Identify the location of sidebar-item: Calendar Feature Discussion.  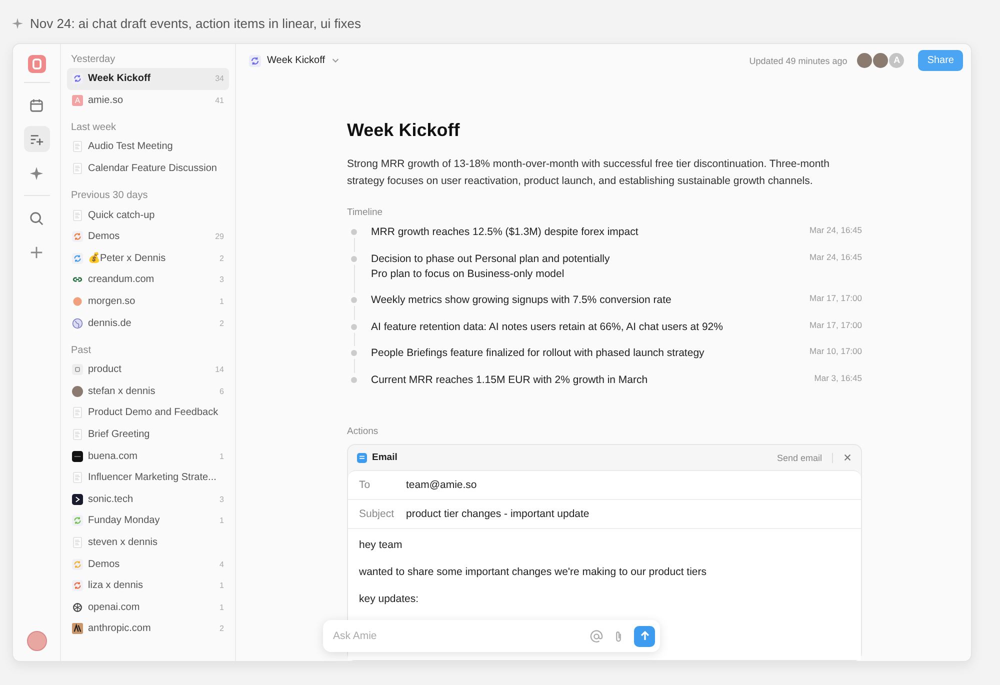
(148, 169).